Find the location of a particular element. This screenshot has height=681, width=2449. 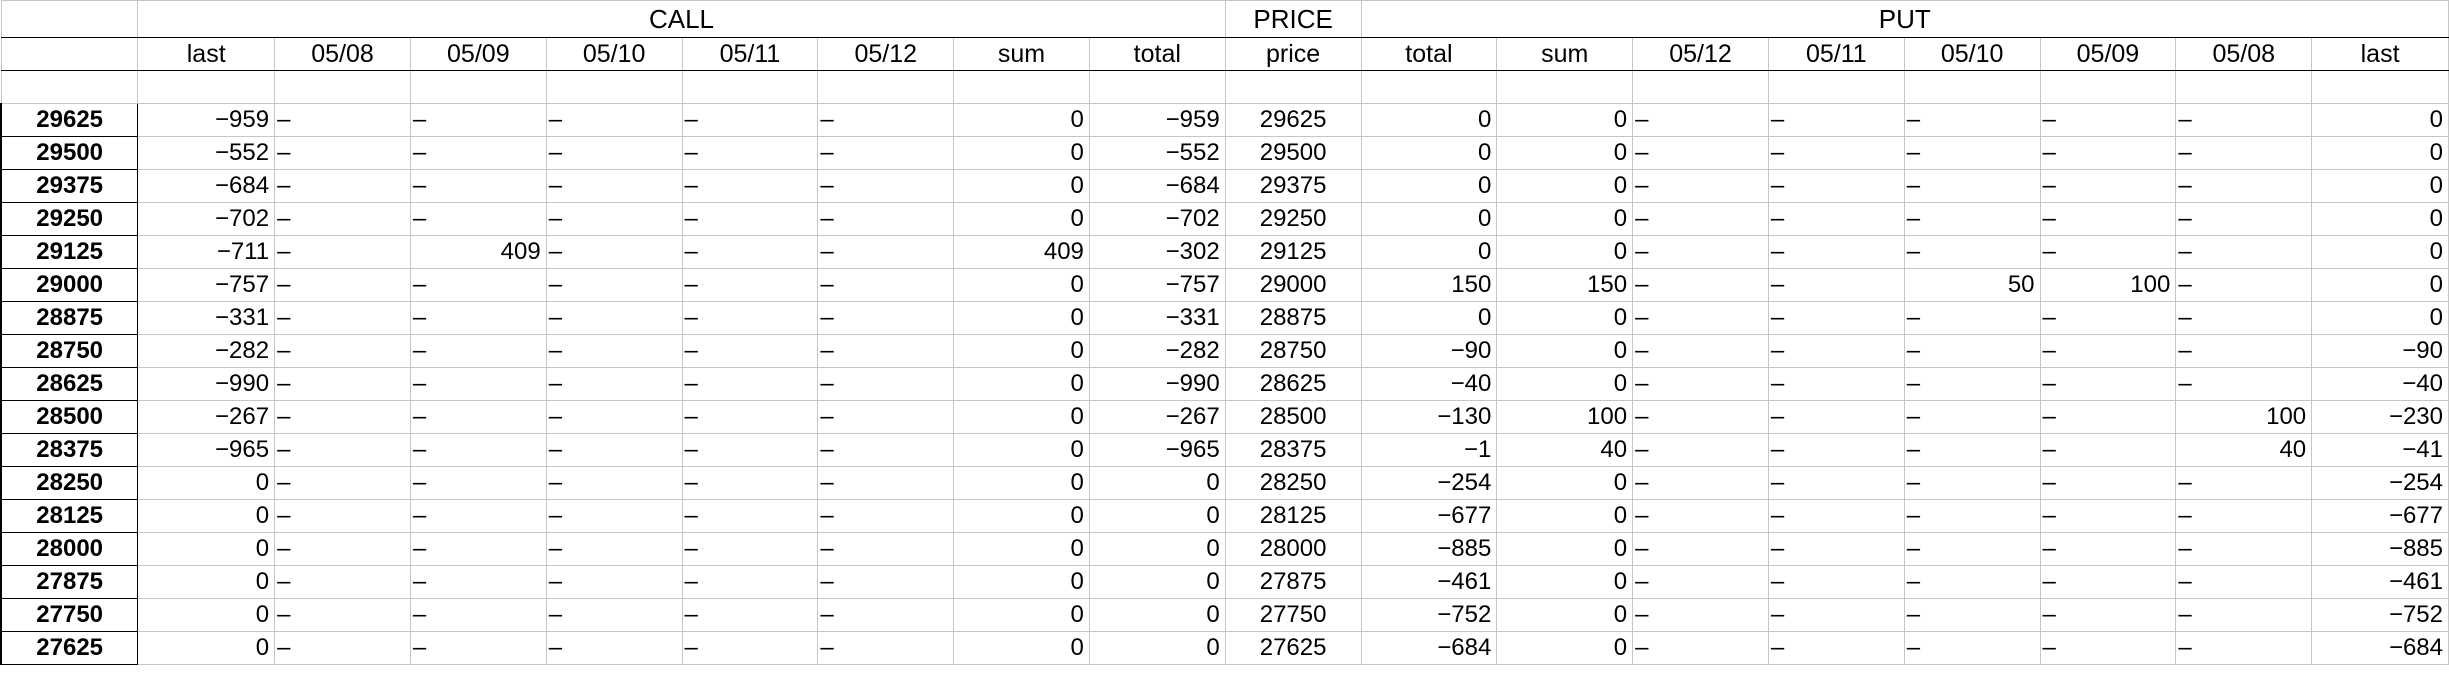

call-cell-last: −959 is located at coordinates (206, 120).